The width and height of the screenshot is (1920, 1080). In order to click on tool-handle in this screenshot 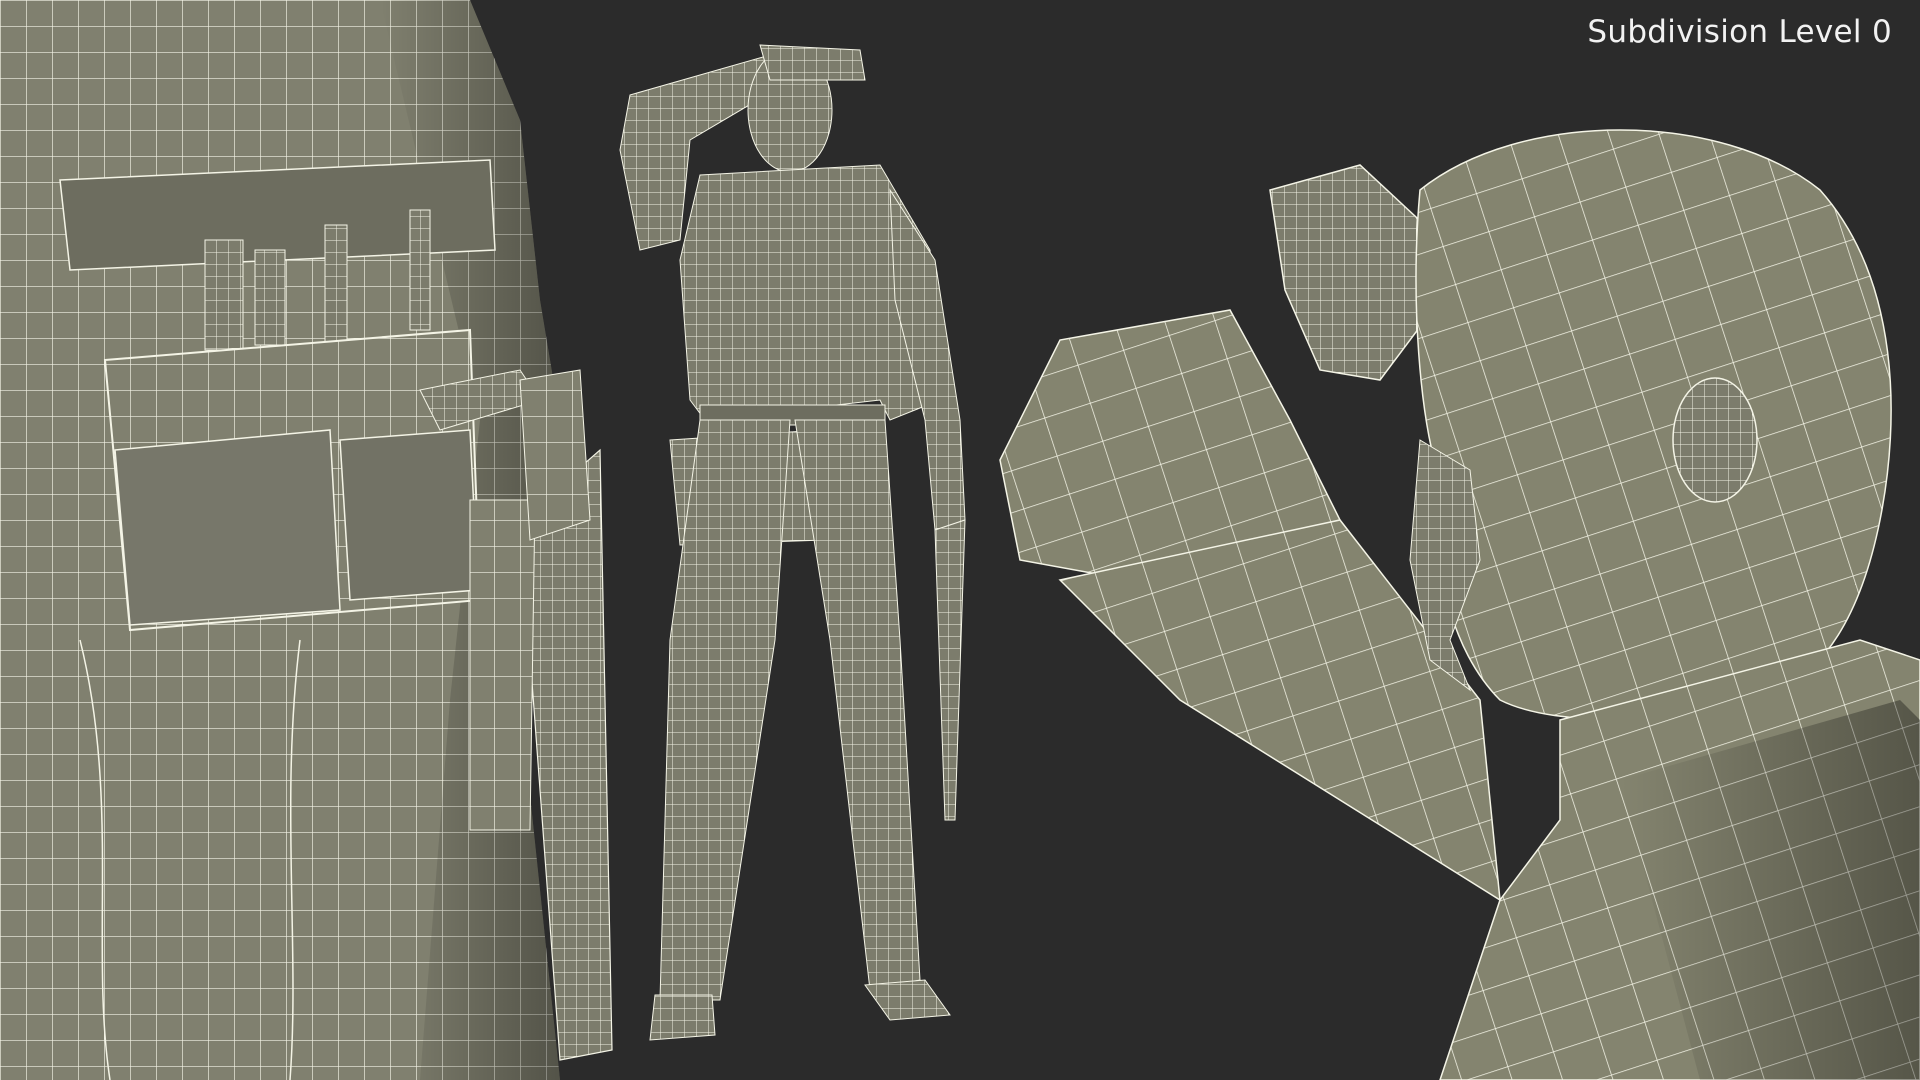, I will do `click(224, 295)`.